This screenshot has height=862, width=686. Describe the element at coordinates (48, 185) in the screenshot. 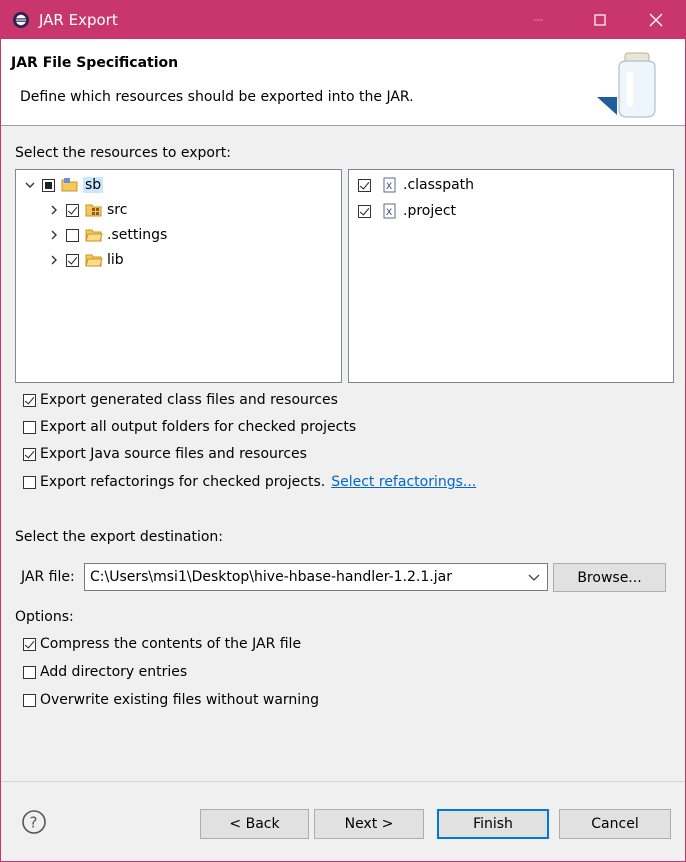

I see `tree-checkbox-sb` at that location.